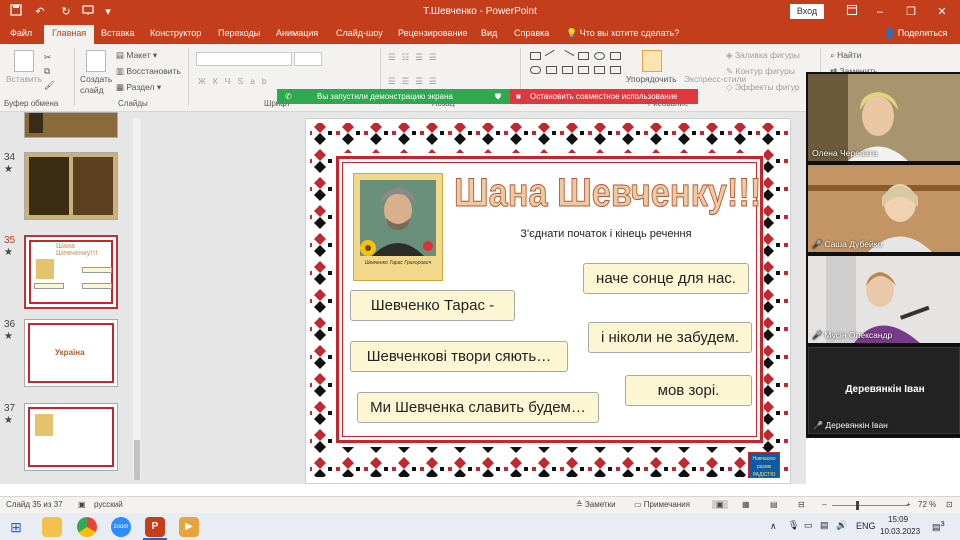 Image resolution: width=960 pixels, height=540 pixels. I want to click on tab-transitions: Переходы, so click(239, 33).